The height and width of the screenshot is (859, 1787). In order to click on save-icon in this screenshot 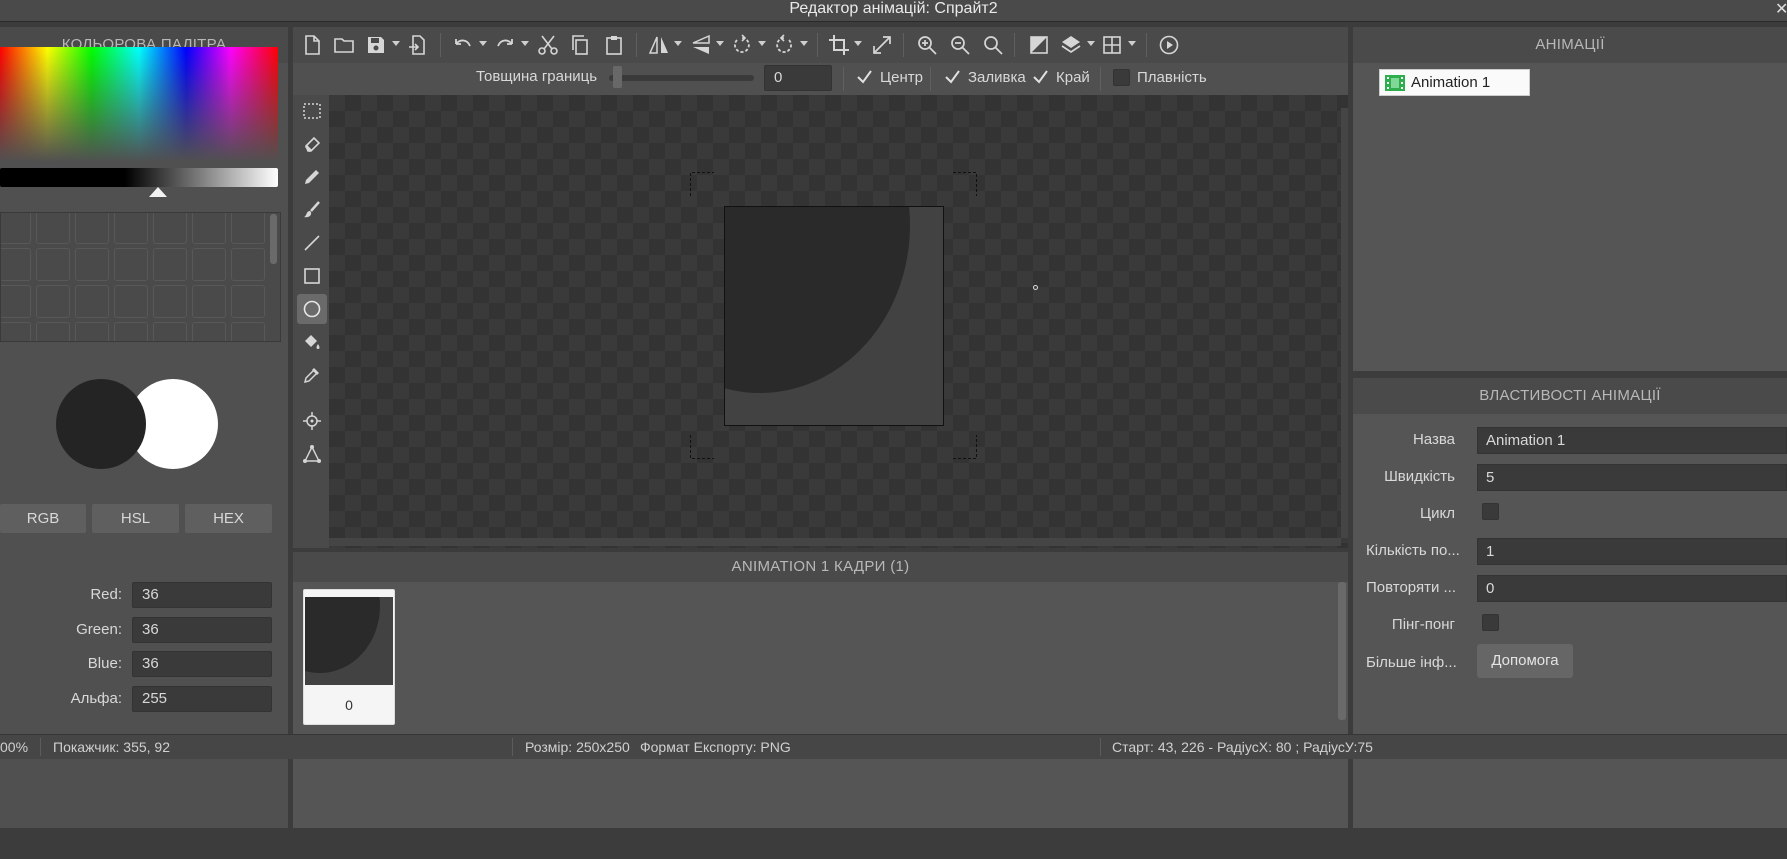, I will do `click(376, 45)`.